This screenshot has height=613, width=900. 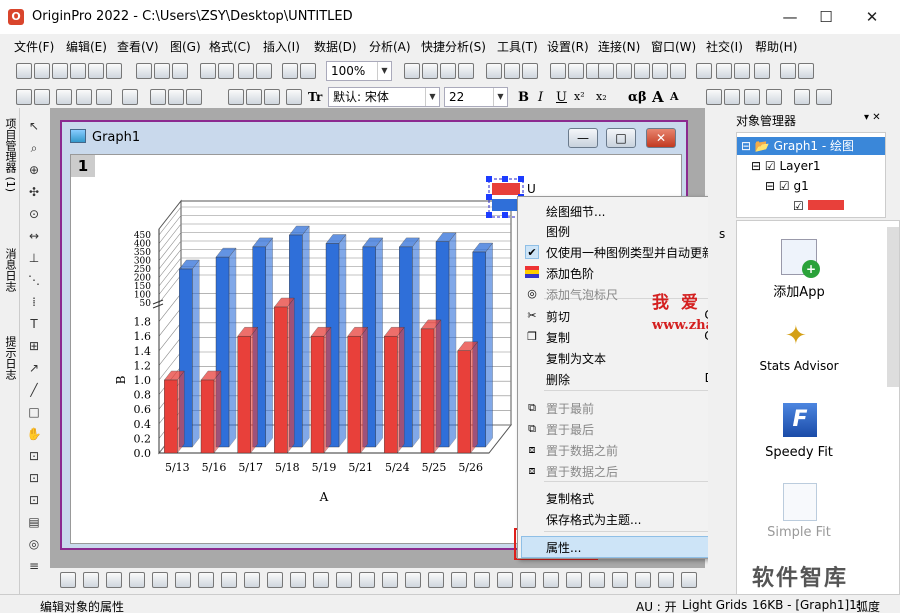 I want to click on tool-icon: ↗, so click(x=34, y=368).